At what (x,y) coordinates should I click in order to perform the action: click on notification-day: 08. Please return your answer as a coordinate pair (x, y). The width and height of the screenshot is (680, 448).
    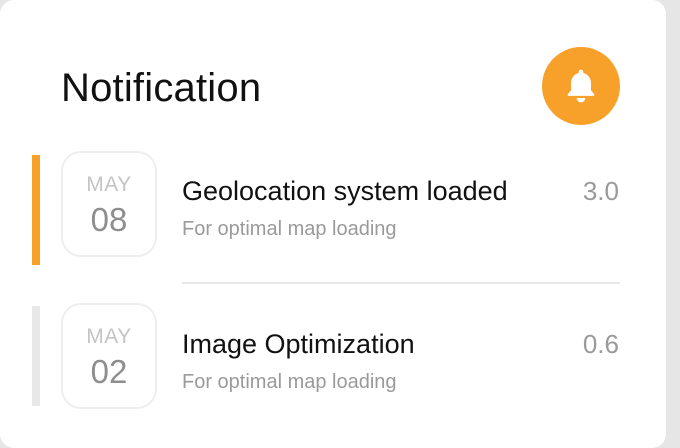
    Looking at the image, I should click on (109, 219).